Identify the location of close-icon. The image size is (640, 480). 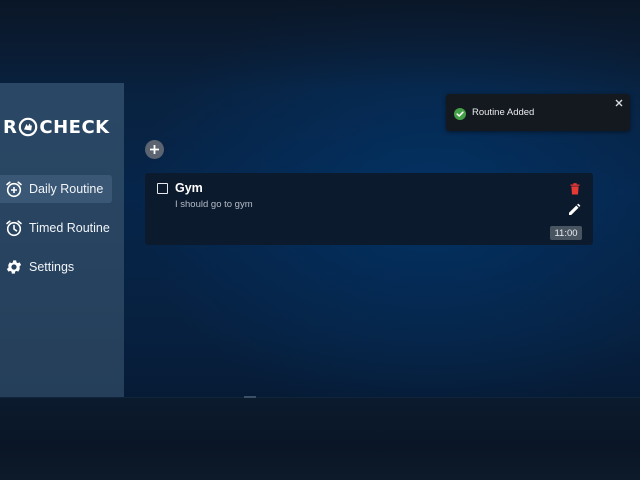
(619, 103).